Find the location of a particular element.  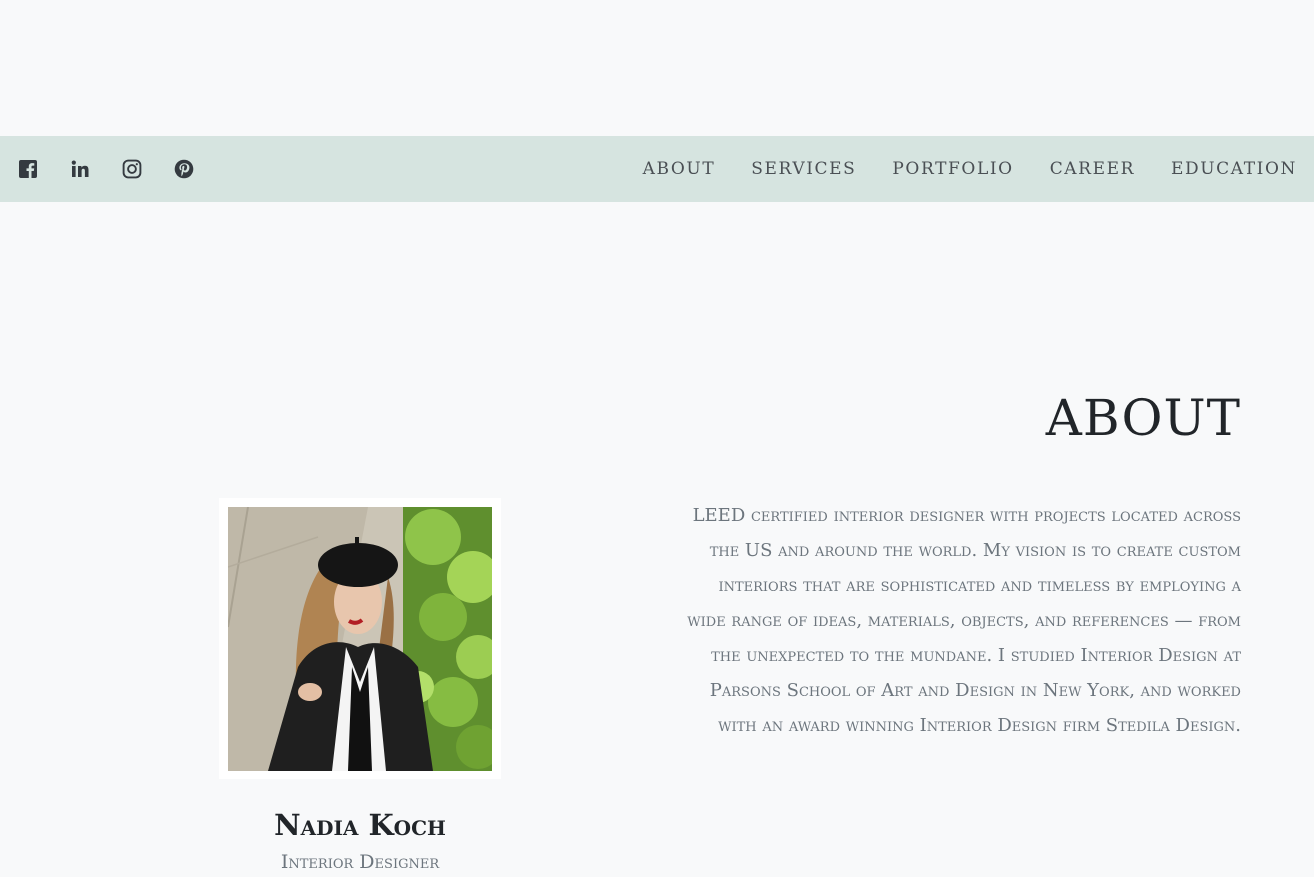

profile-name: Nadia Koch is located at coordinates (360, 825).